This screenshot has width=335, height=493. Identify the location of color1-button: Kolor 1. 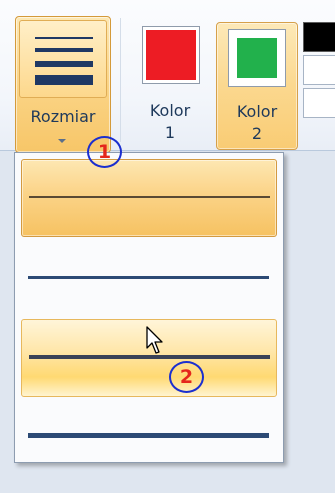
(170, 85).